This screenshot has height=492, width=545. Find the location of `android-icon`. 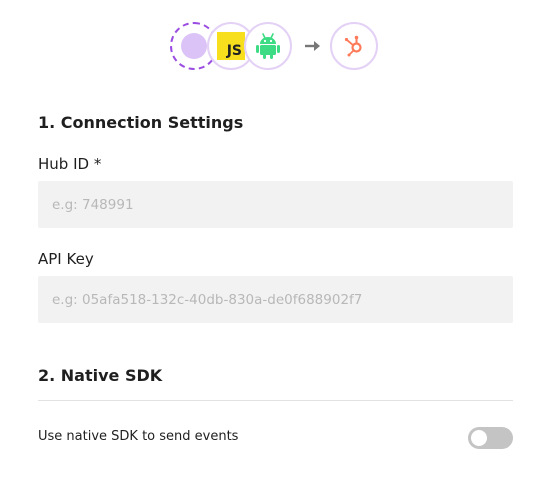

android-icon is located at coordinates (268, 46).